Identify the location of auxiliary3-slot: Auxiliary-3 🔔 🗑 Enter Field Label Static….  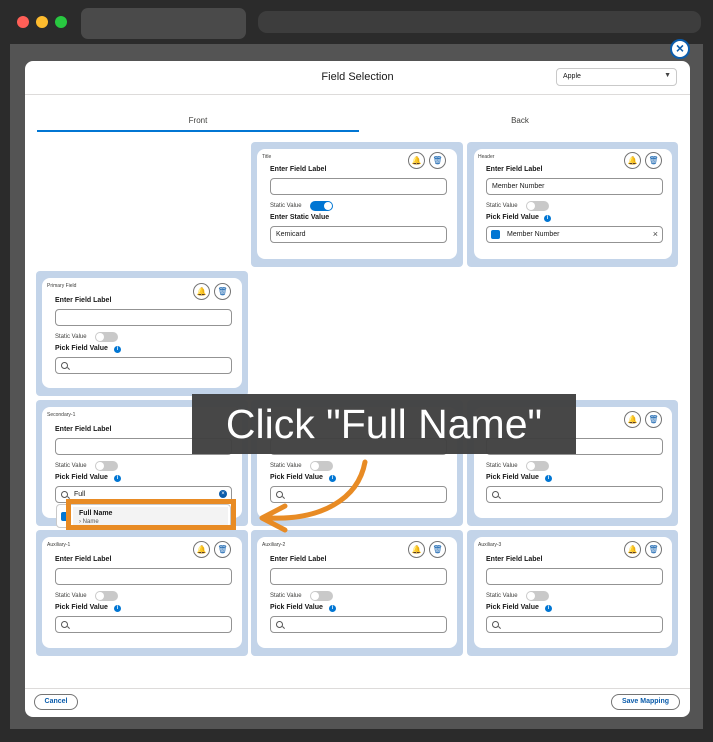
(572, 593).